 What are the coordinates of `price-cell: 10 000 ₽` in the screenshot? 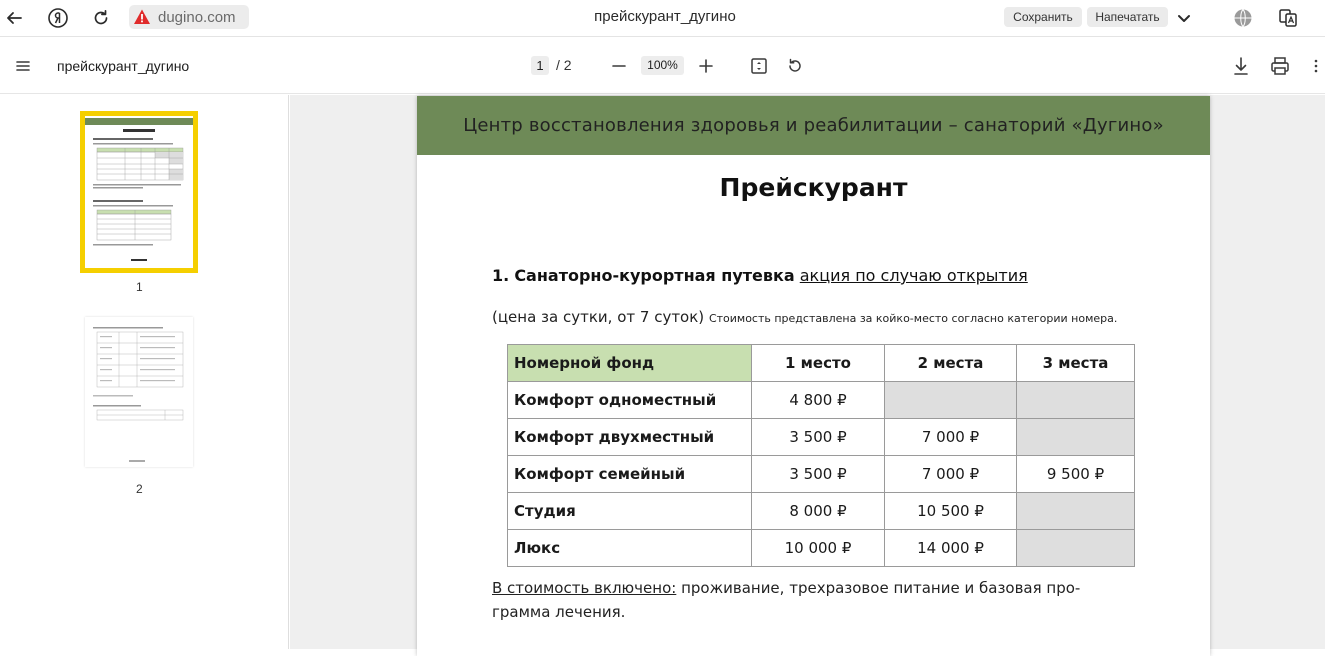 It's located at (818, 548).